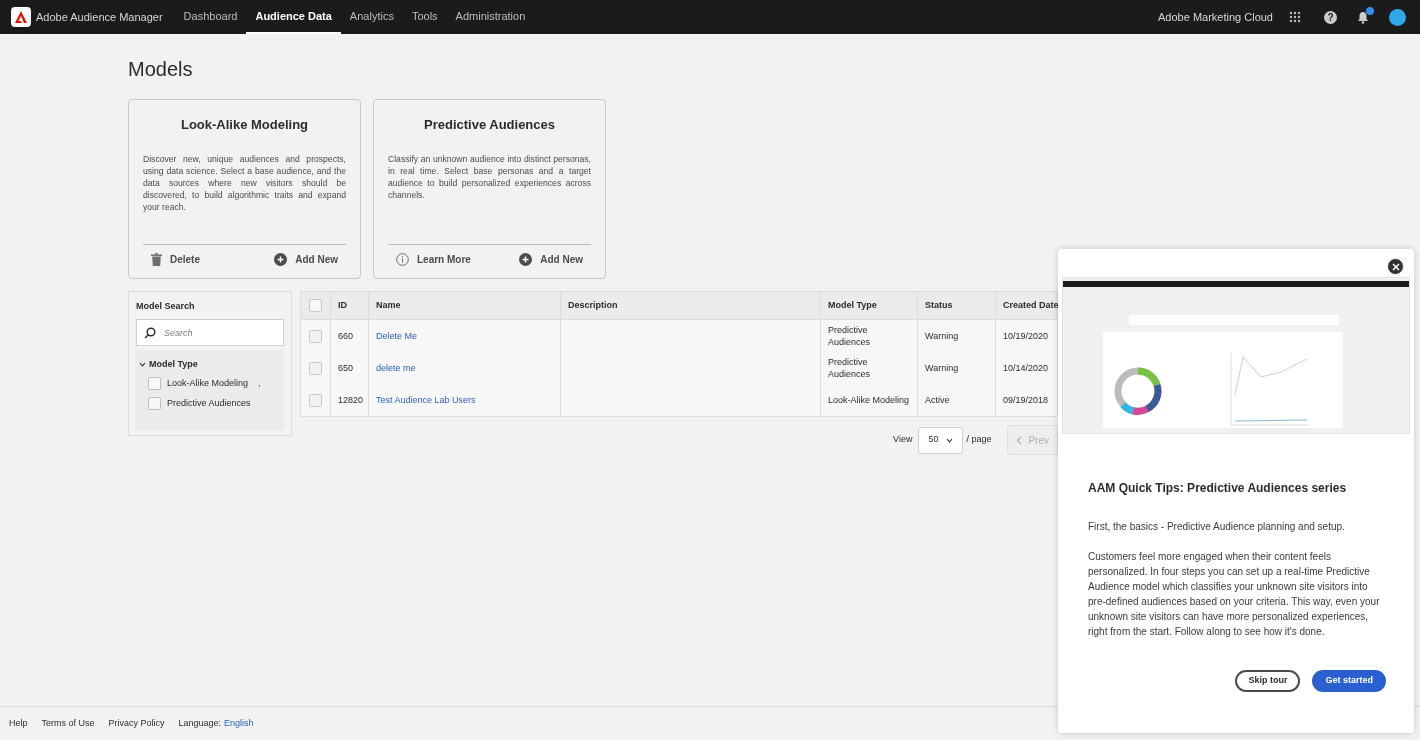  What do you see at coordinates (156, 259) in the screenshot?
I see `trash-icon` at bounding box center [156, 259].